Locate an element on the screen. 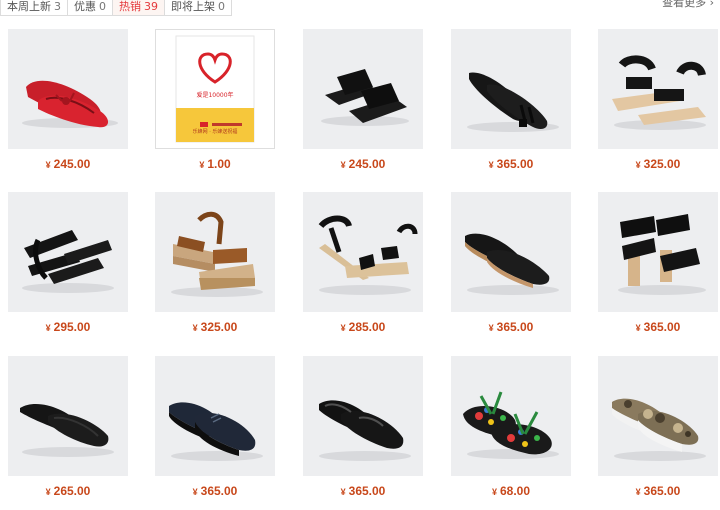 The height and width of the screenshot is (510, 720). product-price: ¥295.00 is located at coordinates (68, 327).